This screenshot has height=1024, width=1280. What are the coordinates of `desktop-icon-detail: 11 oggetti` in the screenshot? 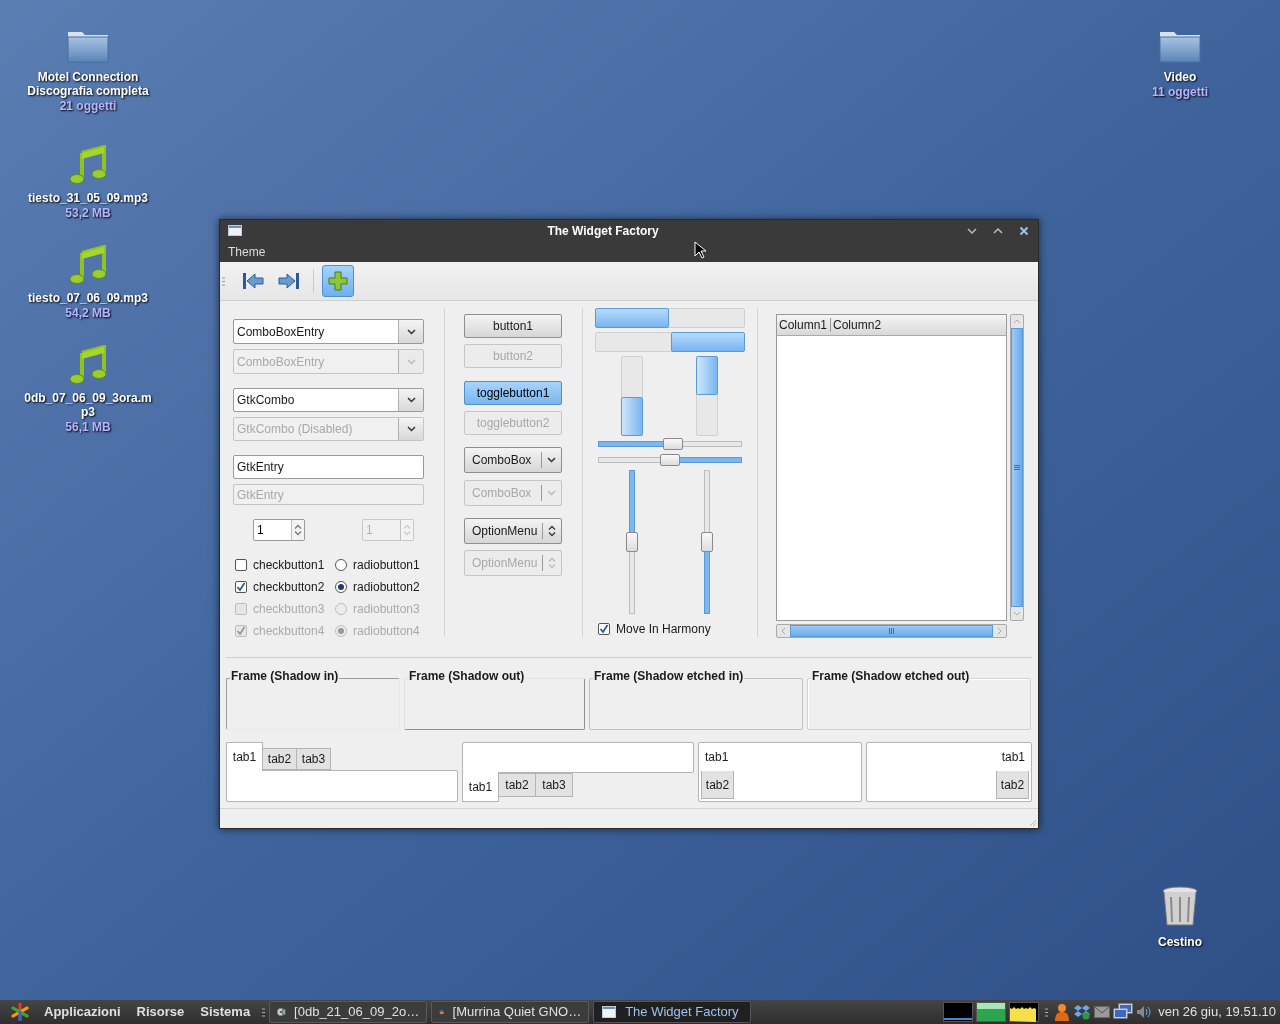 It's located at (1180, 92).